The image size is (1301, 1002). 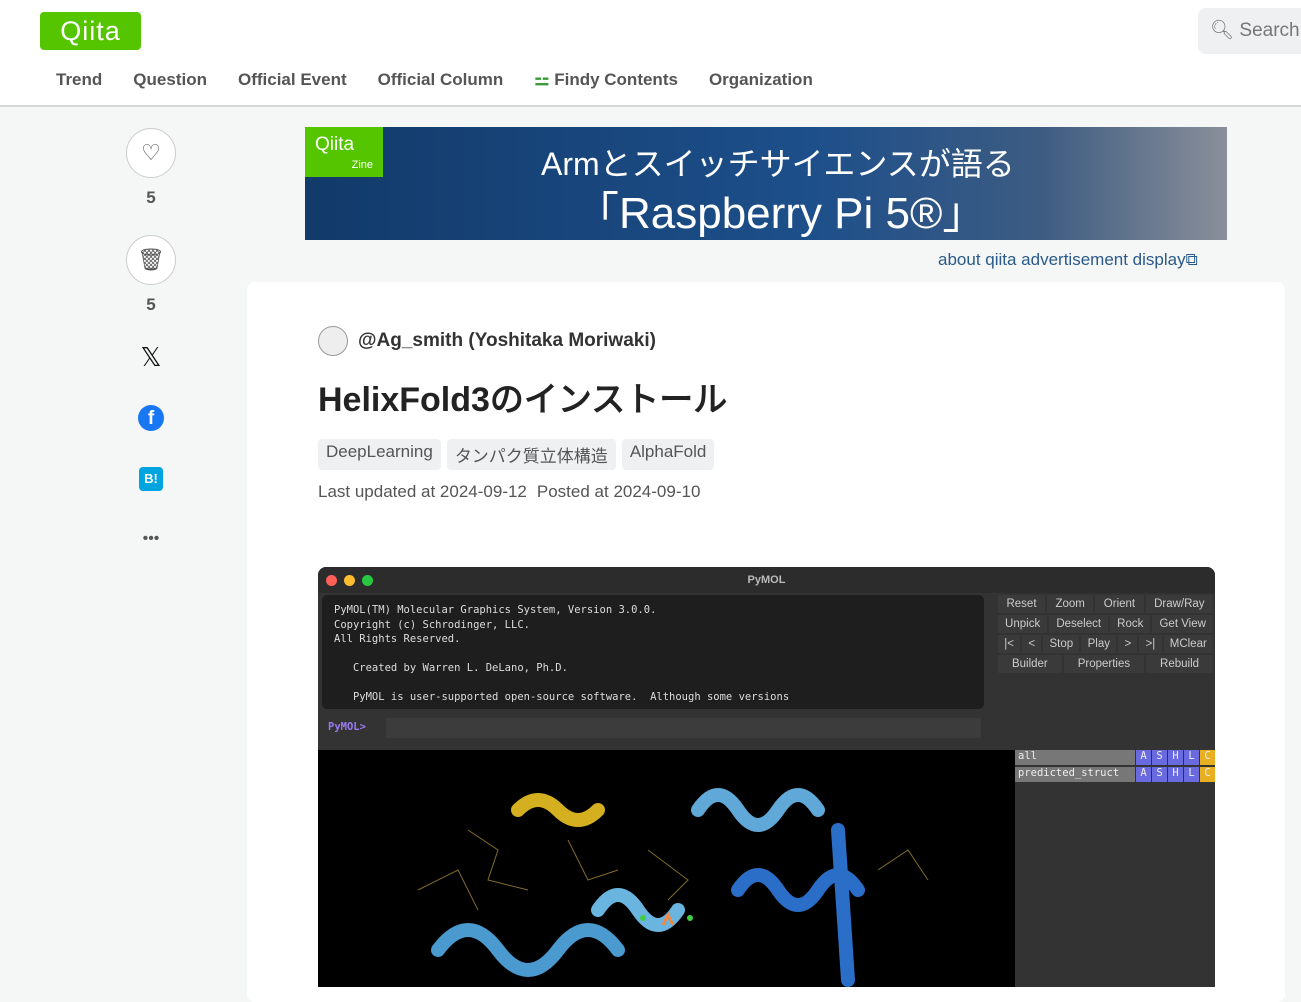 I want to click on stock-group: 🗑︎ 5, so click(x=151, y=275).